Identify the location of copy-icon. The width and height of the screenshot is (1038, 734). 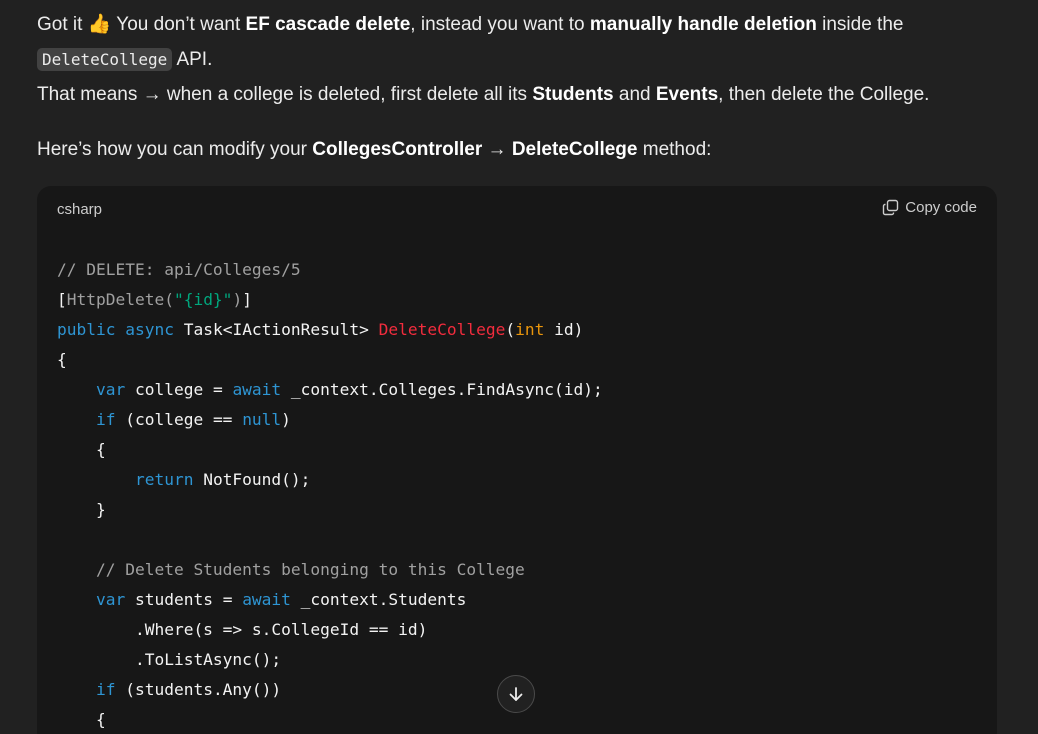
(891, 207).